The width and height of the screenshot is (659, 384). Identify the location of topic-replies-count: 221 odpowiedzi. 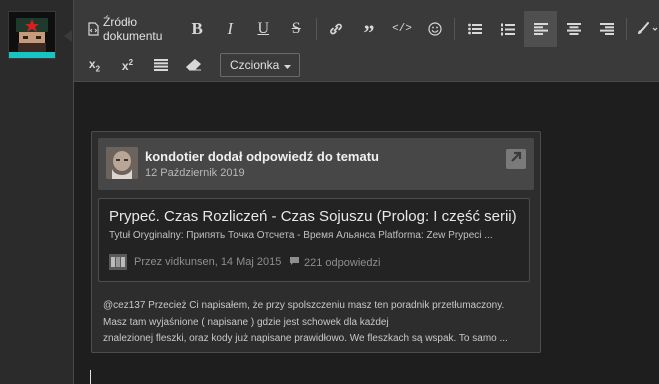
(342, 262).